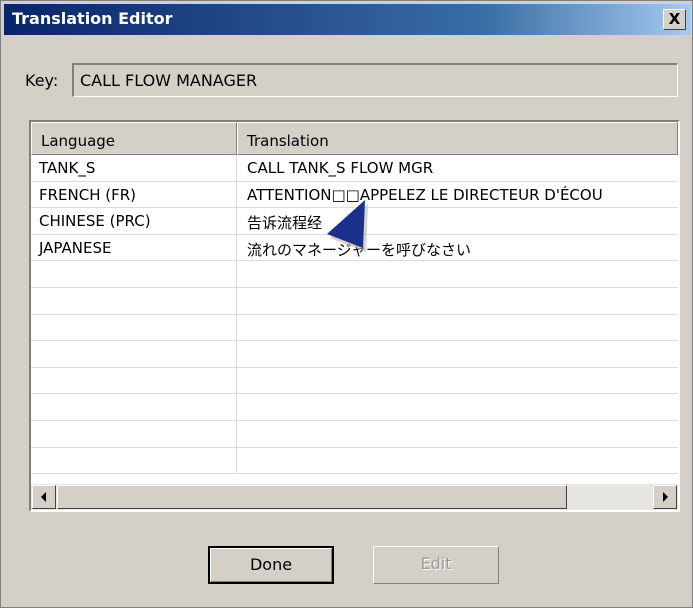  Describe the element at coordinates (347, 19) in the screenshot. I see `title-bar: Translation Editor X` at that location.